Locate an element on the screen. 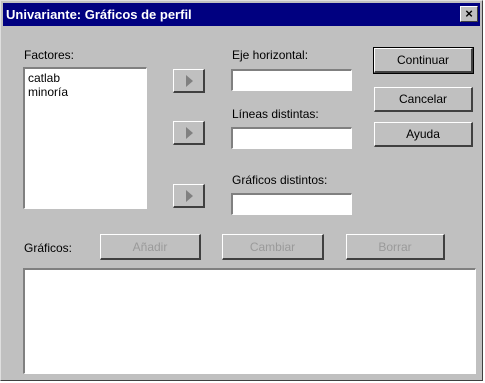 The height and width of the screenshot is (383, 485). separate-lines-label: Líneas distintas: is located at coordinates (275, 114).